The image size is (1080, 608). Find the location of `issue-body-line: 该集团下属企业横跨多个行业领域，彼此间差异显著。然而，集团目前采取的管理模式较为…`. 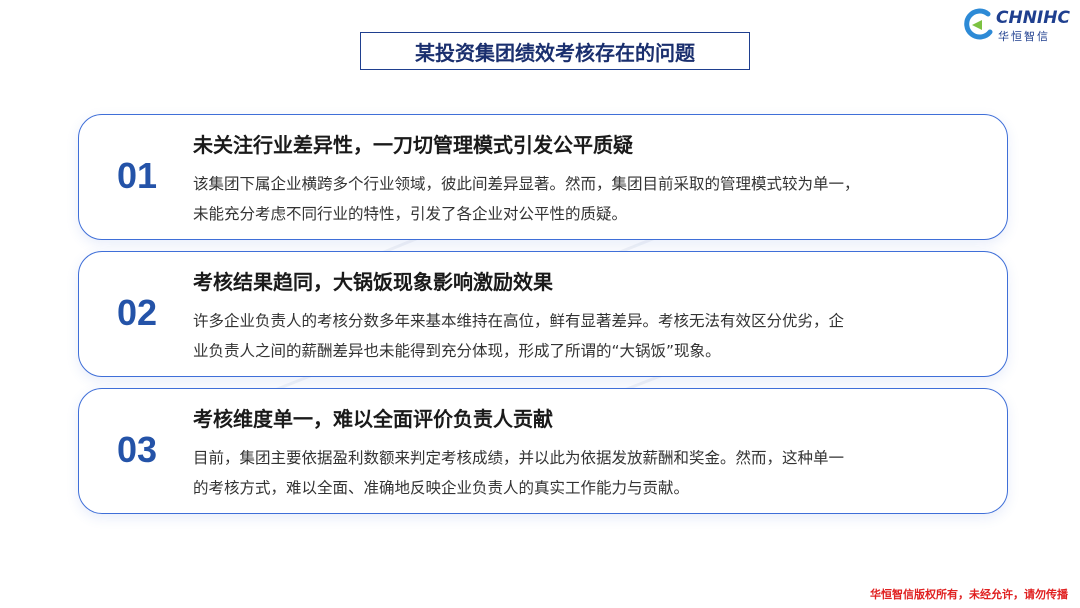

issue-body-line: 该集团下属企业横跨多个行业领域，彼此间差异显著。然而，集团目前采取的管理模式较为… is located at coordinates (526, 184).